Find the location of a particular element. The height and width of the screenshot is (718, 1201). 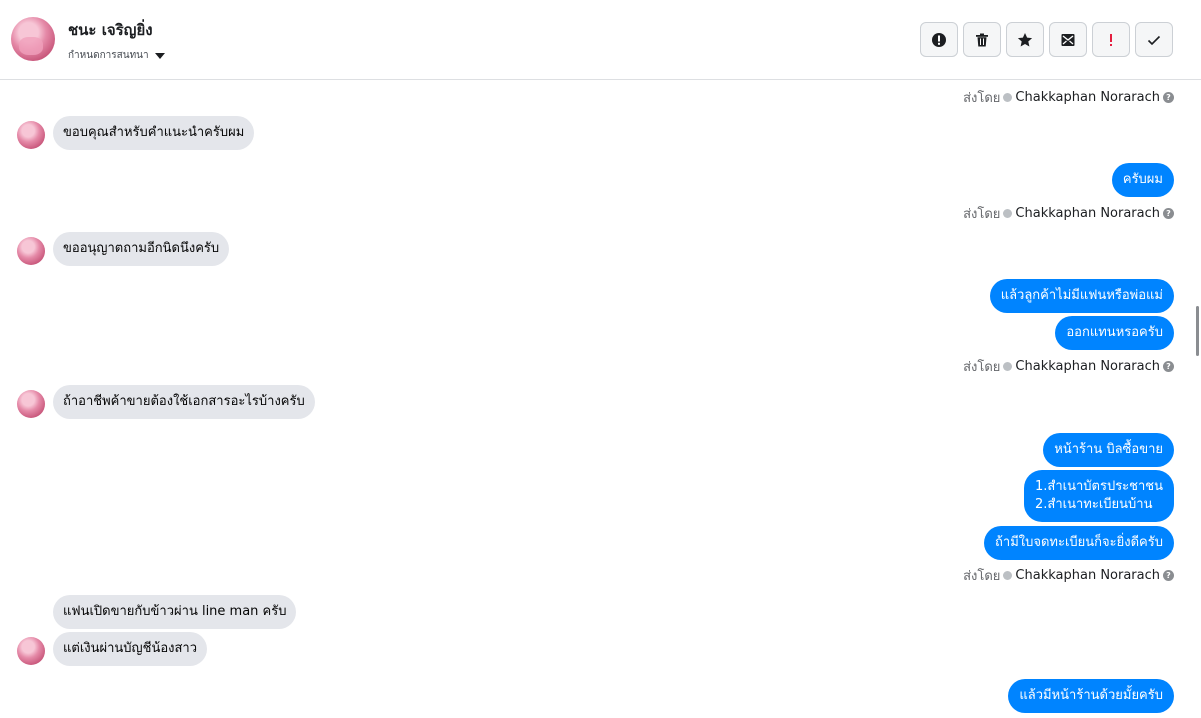

contact-avatar is located at coordinates (33, 39).